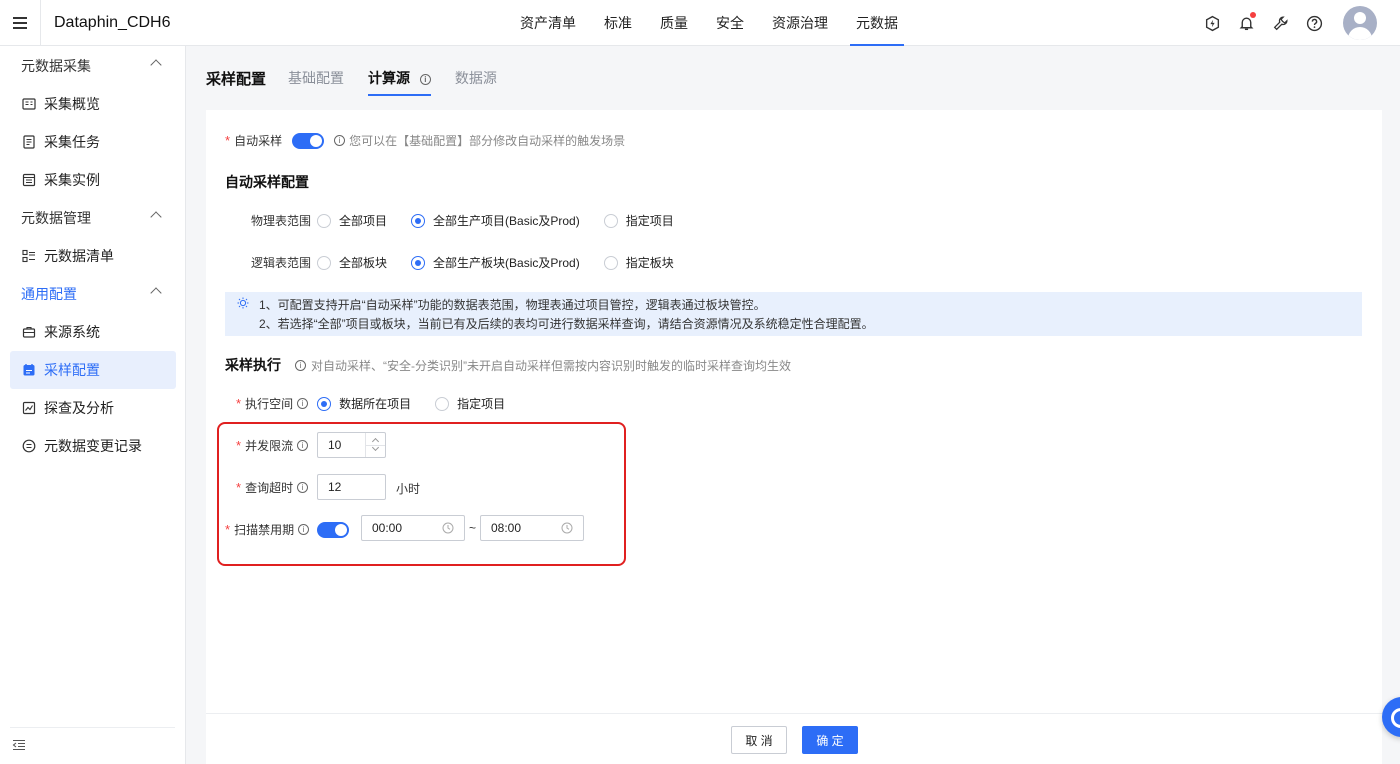  I want to click on exec-space-row: * 执行空间 i 数据所在项目 指定项目, so click(382, 403).